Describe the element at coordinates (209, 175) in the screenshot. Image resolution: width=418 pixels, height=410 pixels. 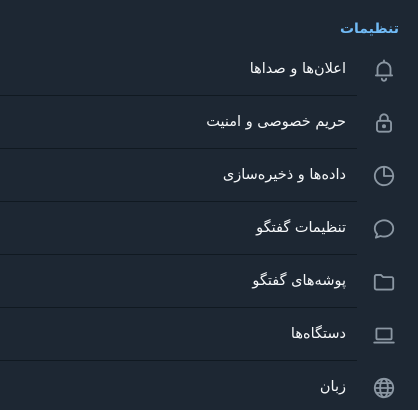
I see `settings-item-data-storage: داده‌ها و ذخیره‌سازی` at that location.